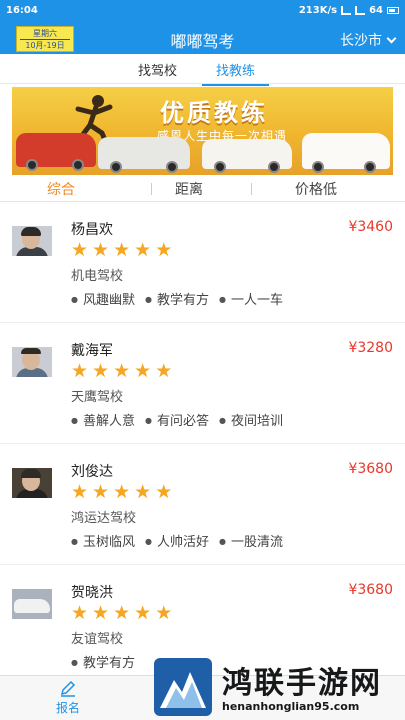 This screenshot has width=405, height=720. Describe the element at coordinates (291, 706) in the screenshot. I see `watermark-url: henanhonglian95.com` at that location.